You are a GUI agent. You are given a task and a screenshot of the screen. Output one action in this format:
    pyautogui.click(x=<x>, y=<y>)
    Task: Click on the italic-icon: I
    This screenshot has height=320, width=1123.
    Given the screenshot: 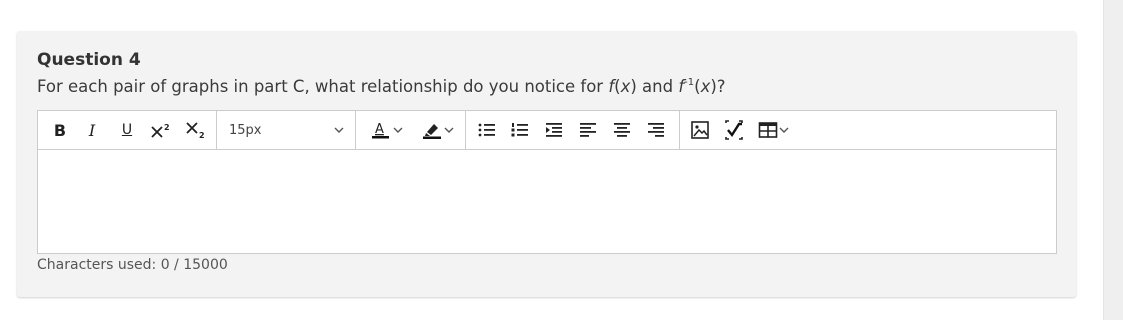 What is the action you would take?
    pyautogui.click(x=92, y=130)
    